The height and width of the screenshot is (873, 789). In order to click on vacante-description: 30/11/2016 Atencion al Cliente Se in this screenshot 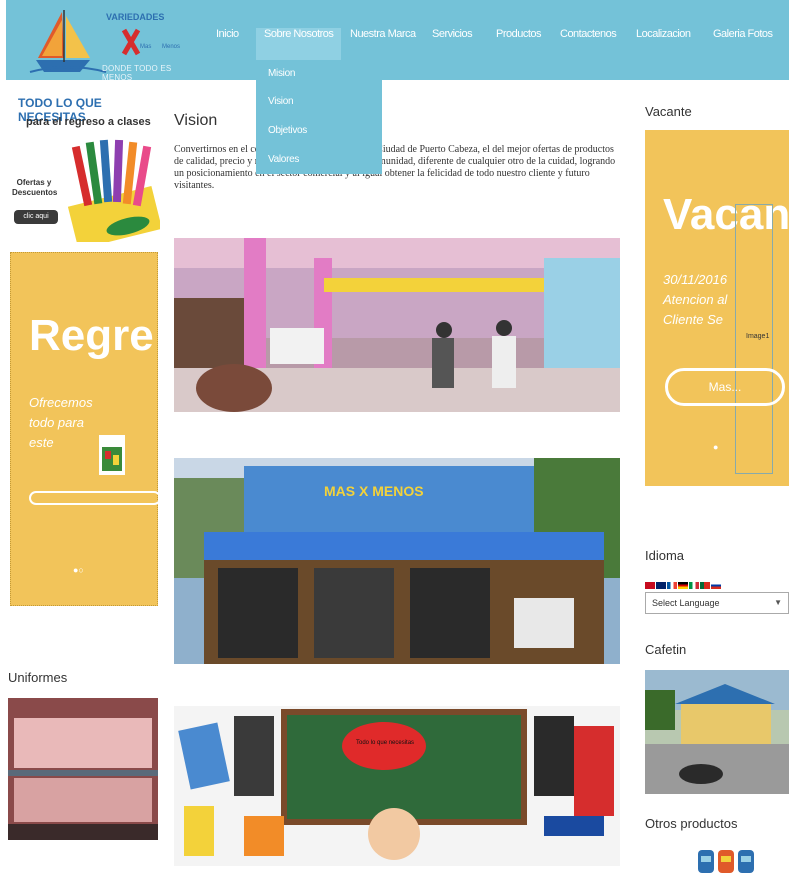, I will do `click(695, 300)`.